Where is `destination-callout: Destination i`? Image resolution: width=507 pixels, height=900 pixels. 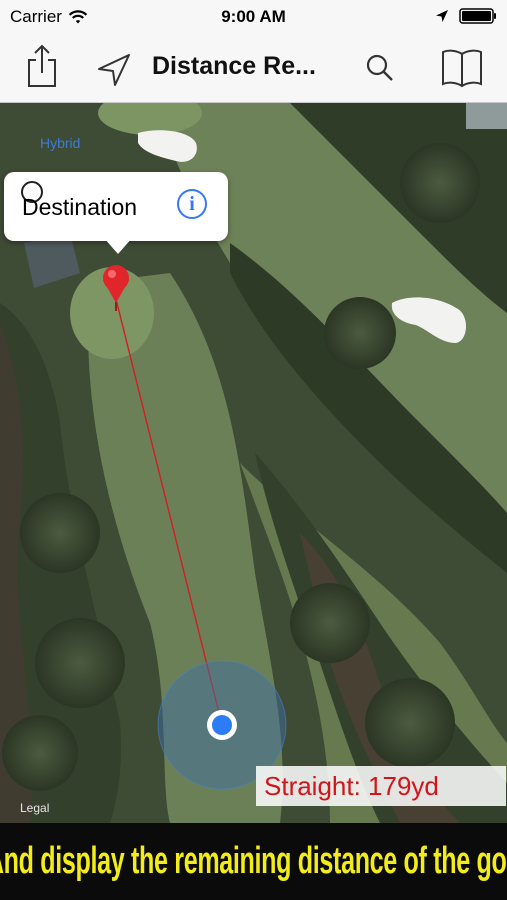
destination-callout: Destination i is located at coordinates (116, 213).